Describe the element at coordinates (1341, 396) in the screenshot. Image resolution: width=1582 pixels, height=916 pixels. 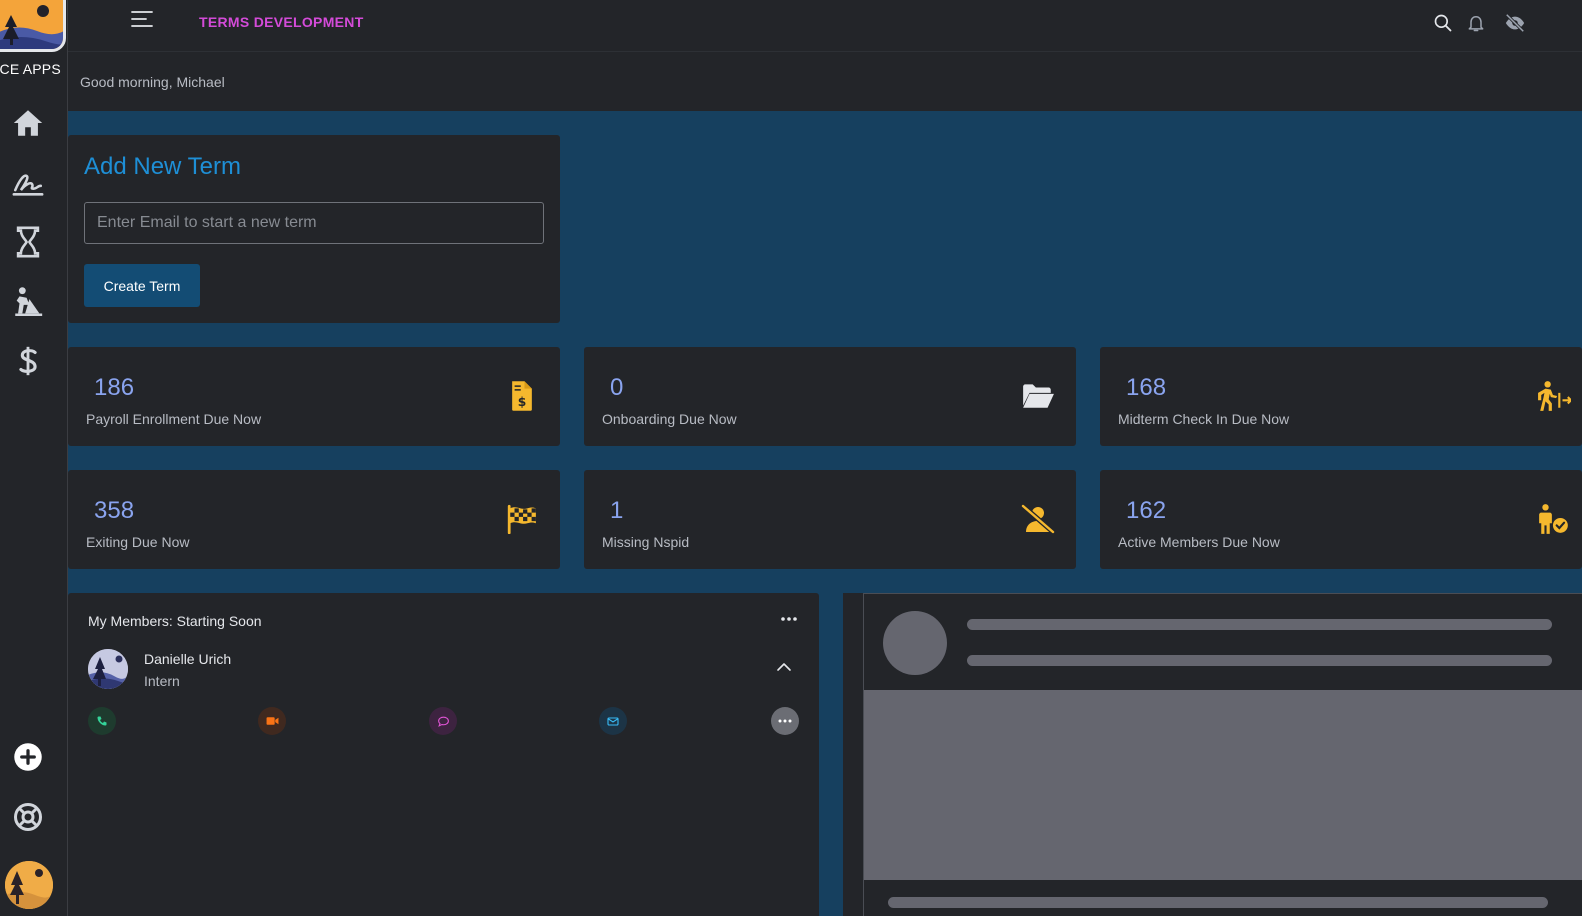
I see `stat-card-midterm: 168 Midterm Check In Due Now` at that location.